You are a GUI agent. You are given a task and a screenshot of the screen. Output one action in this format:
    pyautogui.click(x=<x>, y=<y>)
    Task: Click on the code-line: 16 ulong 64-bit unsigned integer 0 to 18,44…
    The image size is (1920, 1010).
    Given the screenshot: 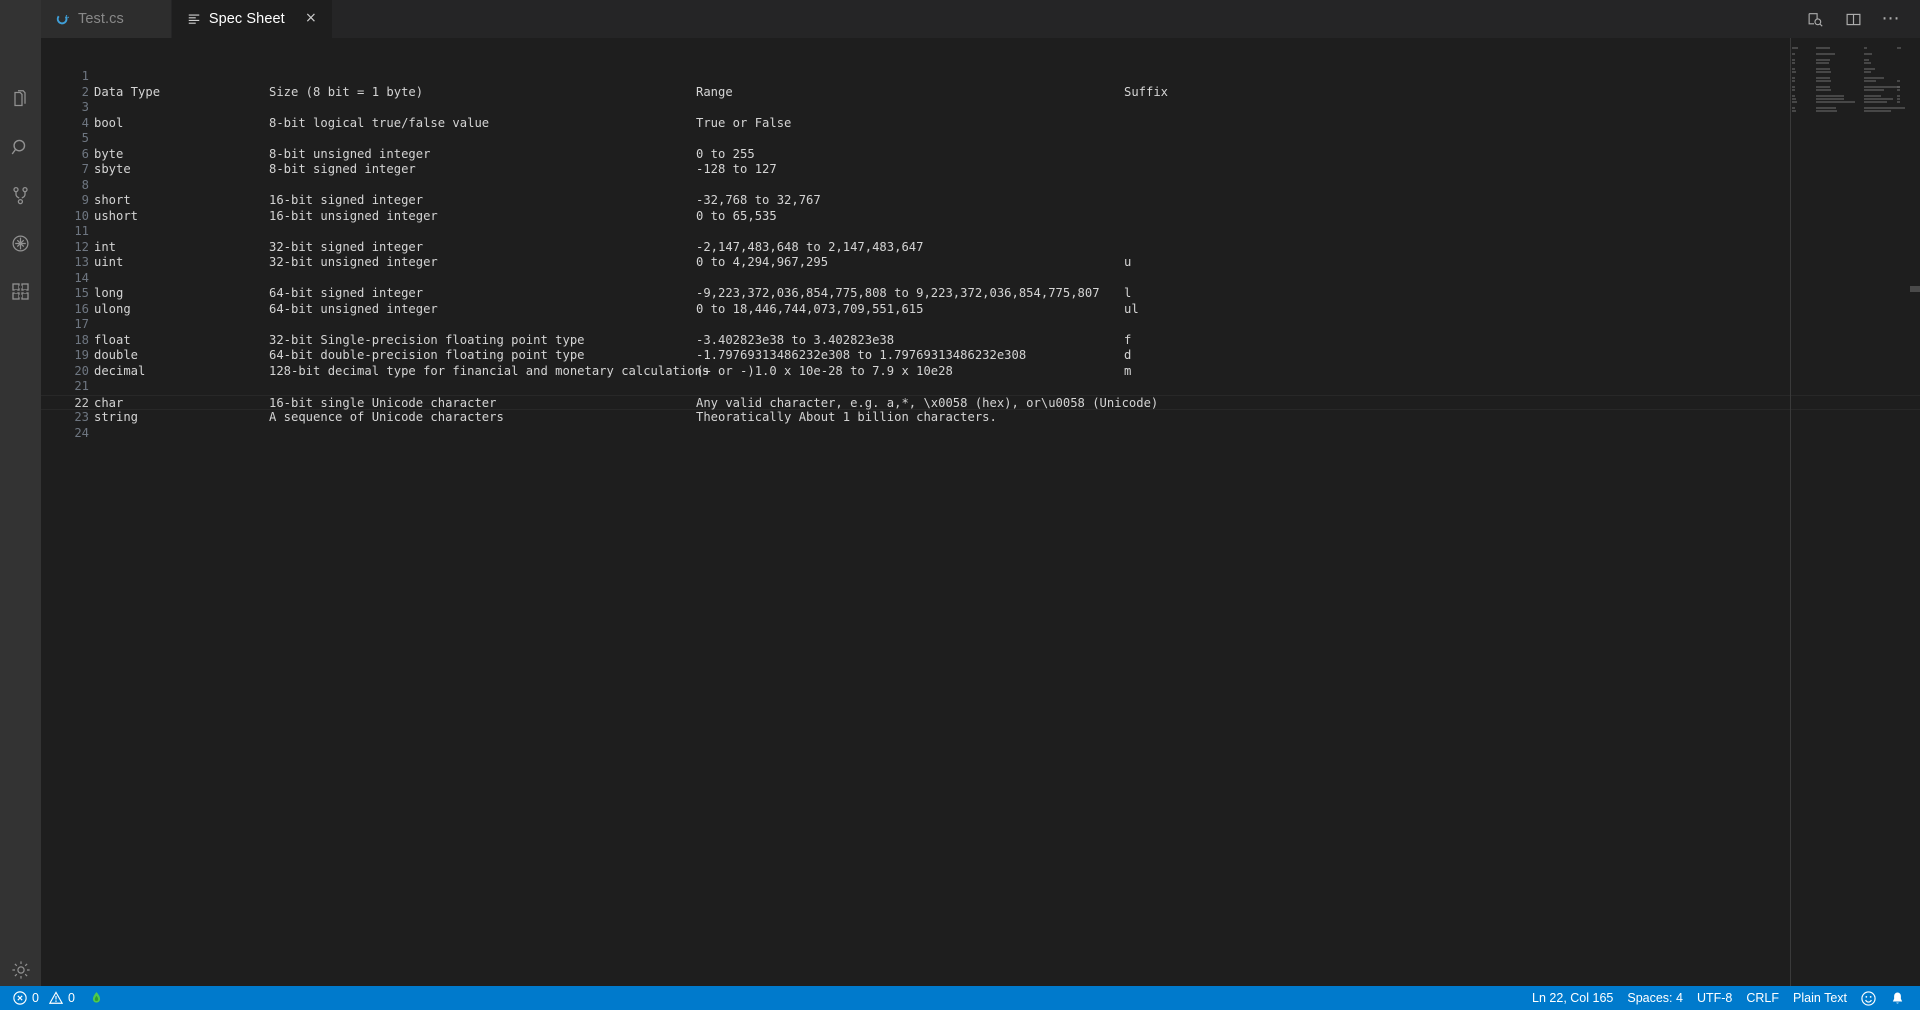 What is the action you would take?
    pyautogui.click(x=980, y=310)
    